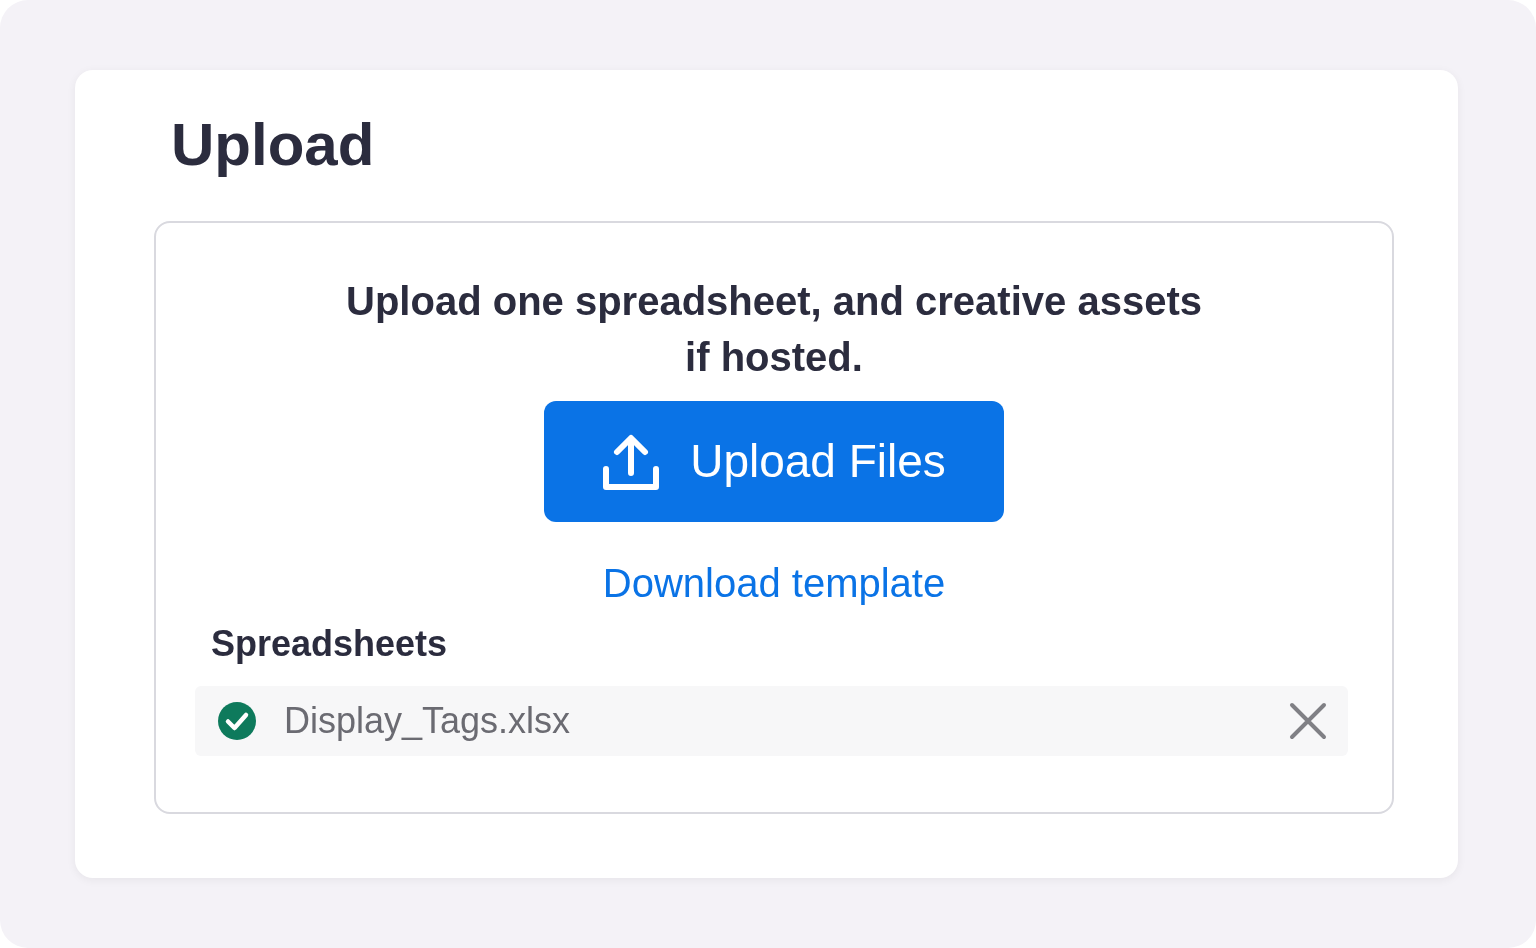 This screenshot has height=948, width=1536. Describe the element at coordinates (774, 329) in the screenshot. I see `instructions-text: Upload one spreadsheet, and creative assets if hosted.` at that location.